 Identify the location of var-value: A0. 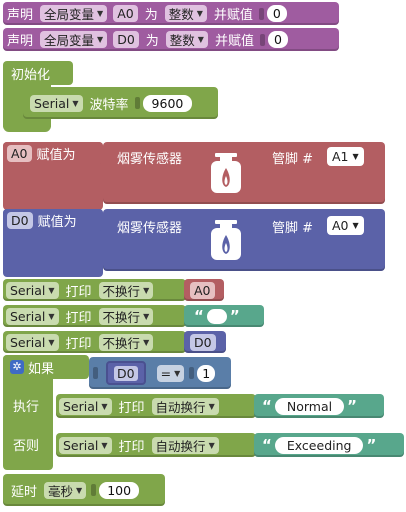
(202, 290).